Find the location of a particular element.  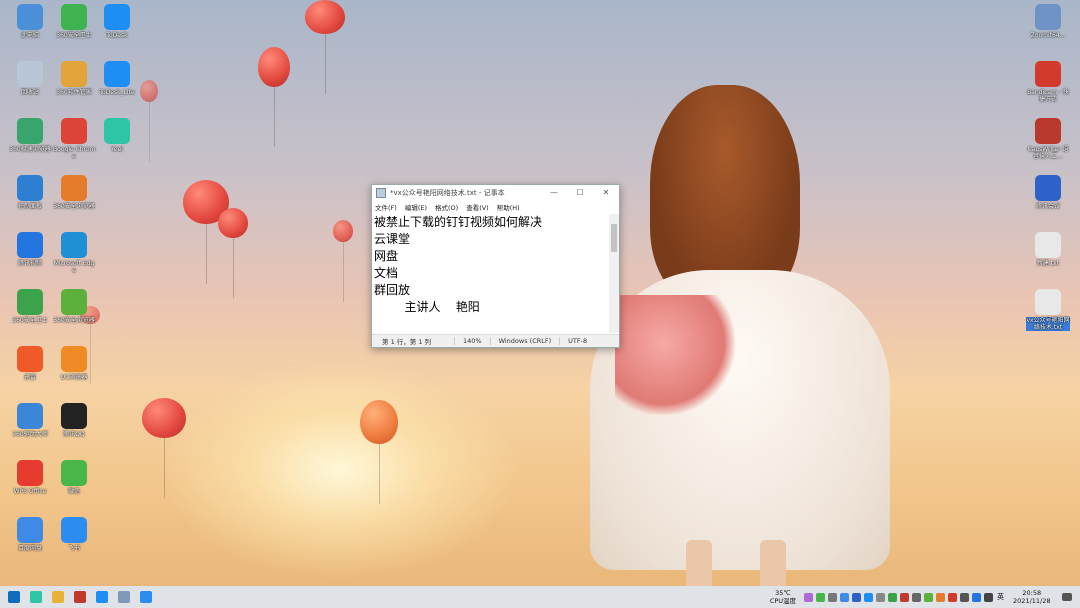

taskbar-feishu is located at coordinates (146, 597).